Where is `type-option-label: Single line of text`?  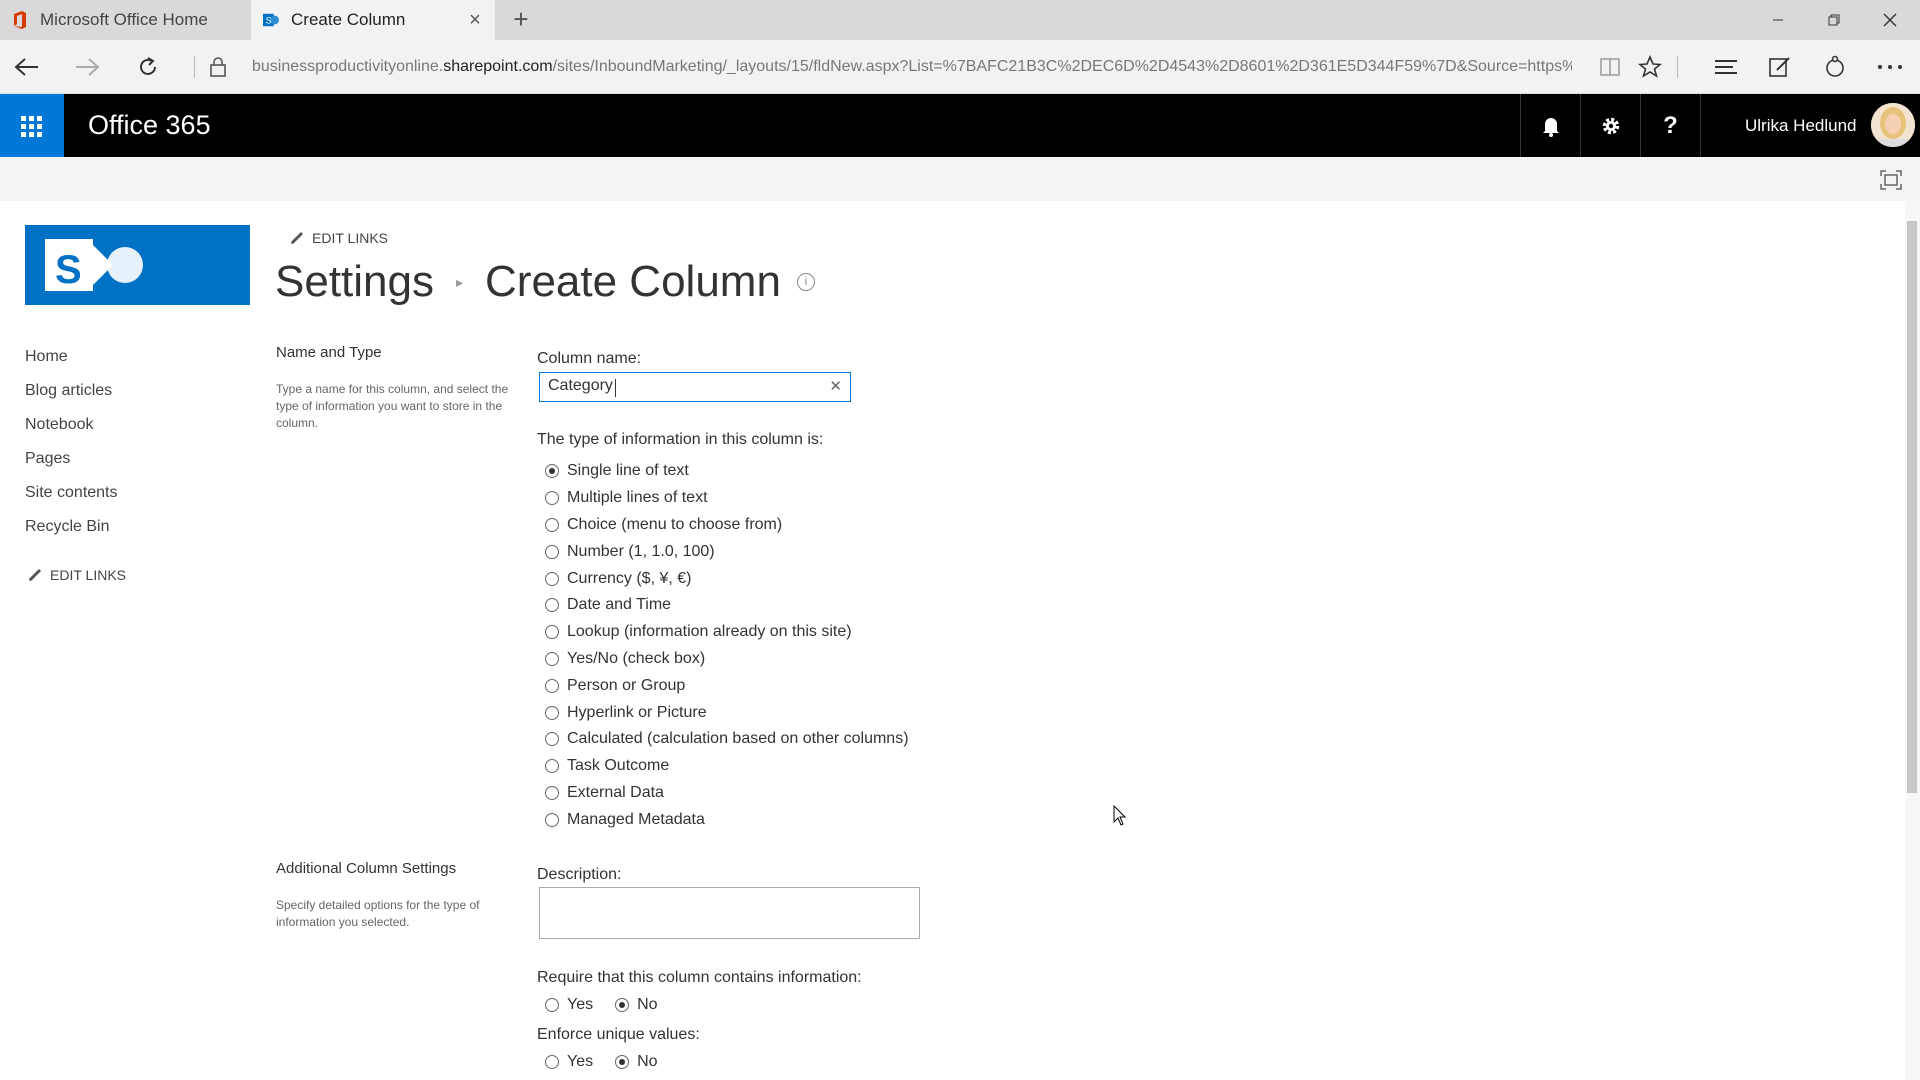
type-option-label: Single line of text is located at coordinates (628, 471).